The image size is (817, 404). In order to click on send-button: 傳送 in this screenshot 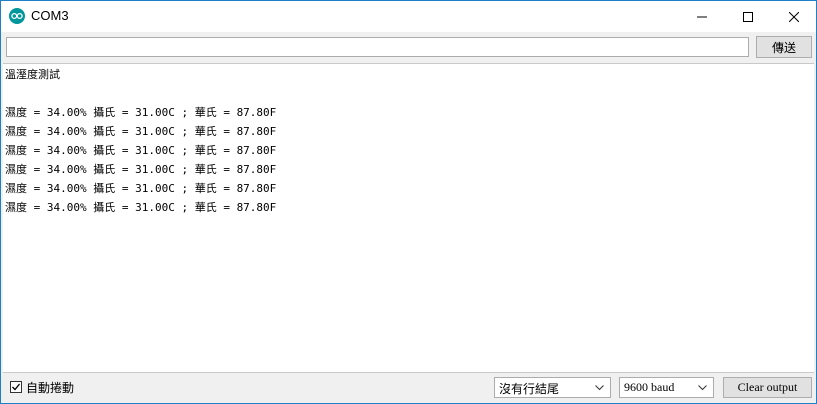, I will do `click(784, 47)`.